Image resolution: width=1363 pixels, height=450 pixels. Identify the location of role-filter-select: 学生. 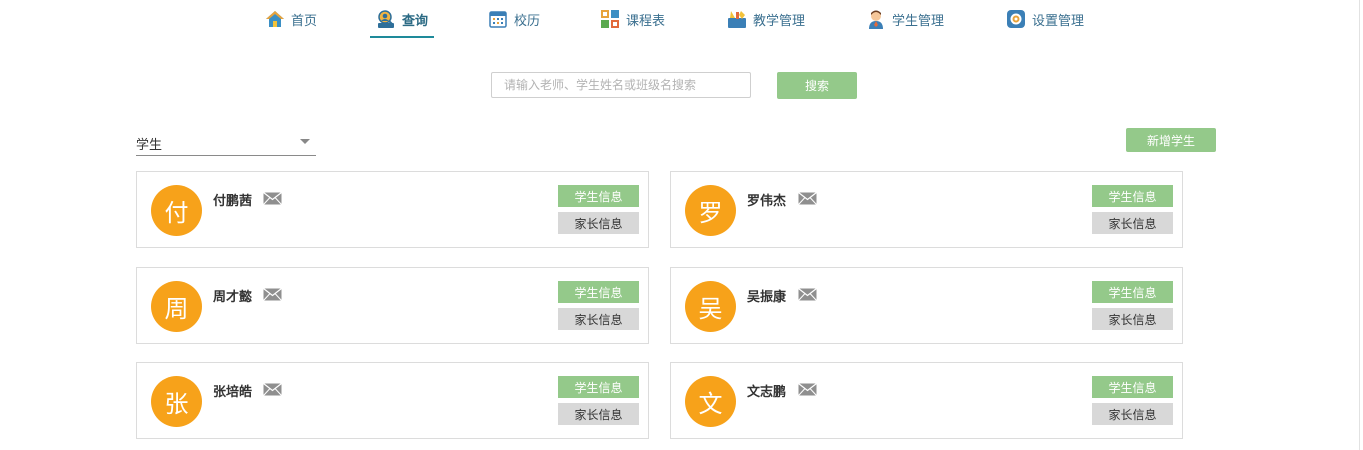
(226, 142).